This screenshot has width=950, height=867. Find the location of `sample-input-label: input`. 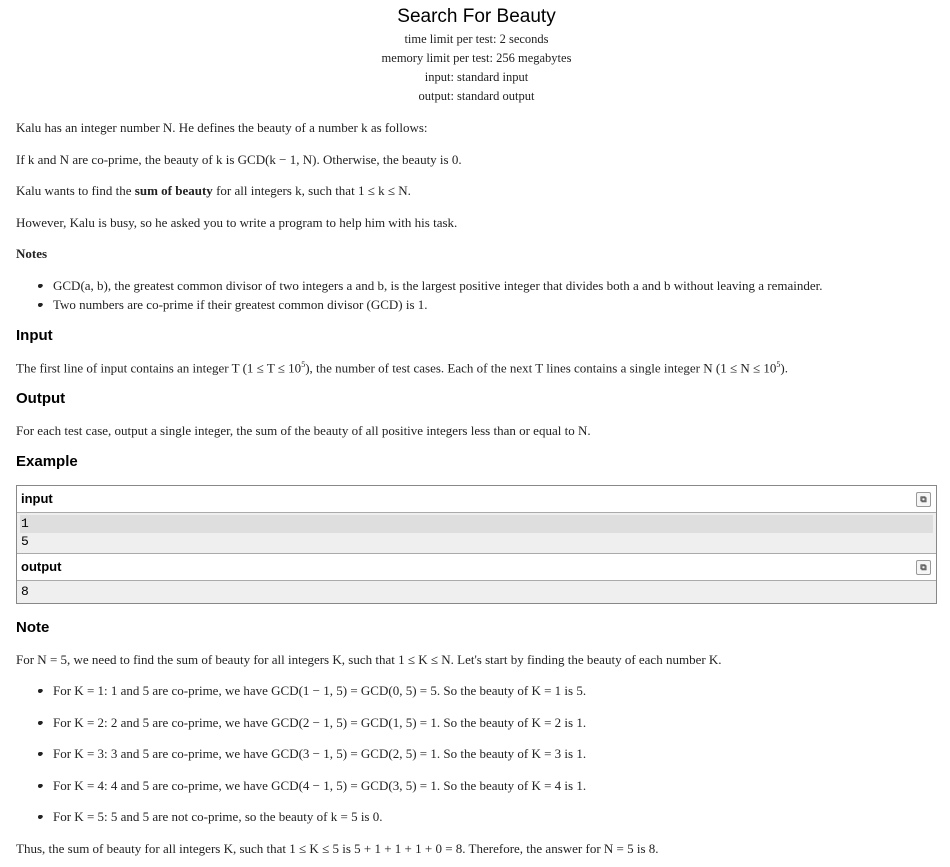

sample-input-label: input is located at coordinates (37, 498).